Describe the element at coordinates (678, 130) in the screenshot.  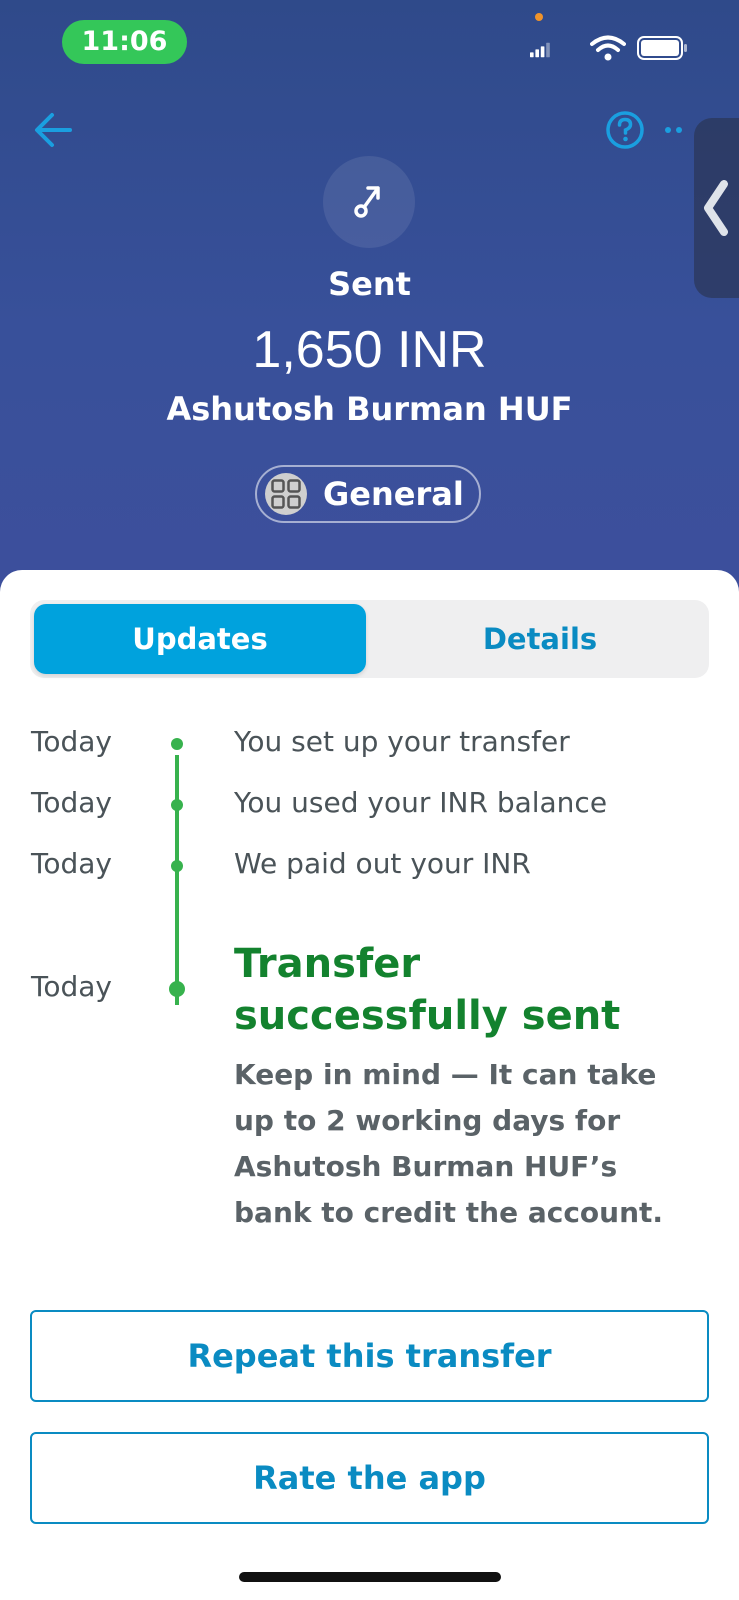
I see `more-options-icon` at that location.